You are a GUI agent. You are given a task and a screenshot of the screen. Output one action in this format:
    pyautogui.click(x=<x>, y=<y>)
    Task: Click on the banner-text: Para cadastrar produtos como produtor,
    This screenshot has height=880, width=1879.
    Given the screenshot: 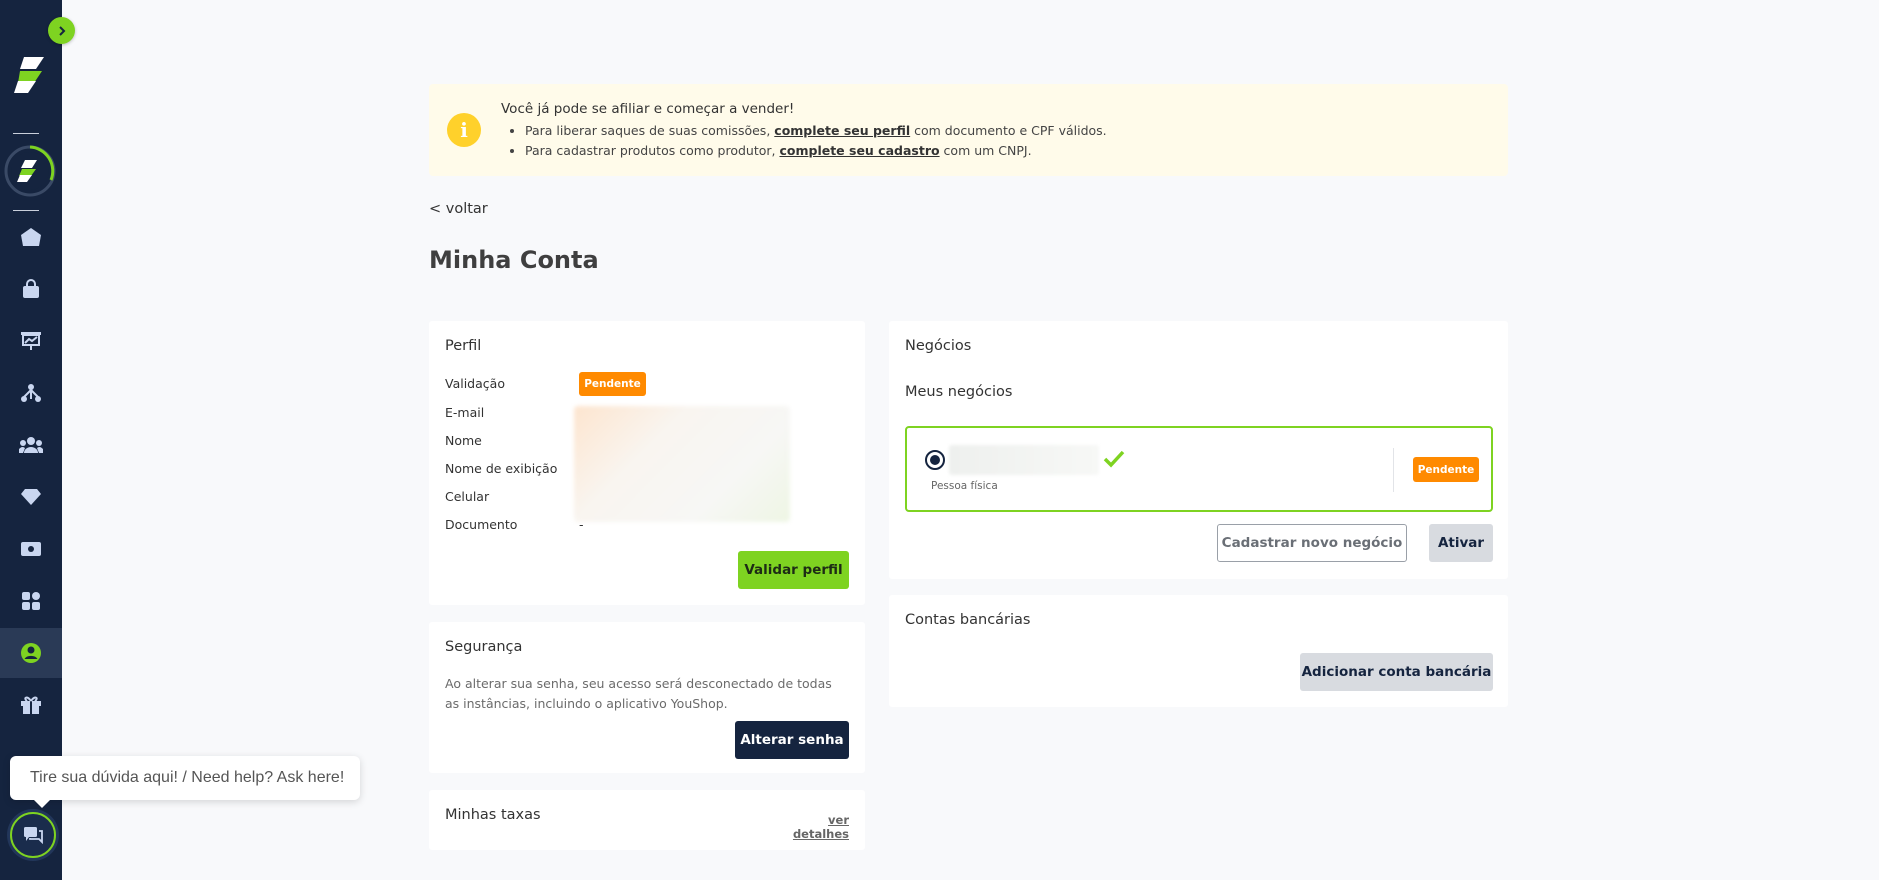 What is the action you would take?
    pyautogui.click(x=652, y=150)
    